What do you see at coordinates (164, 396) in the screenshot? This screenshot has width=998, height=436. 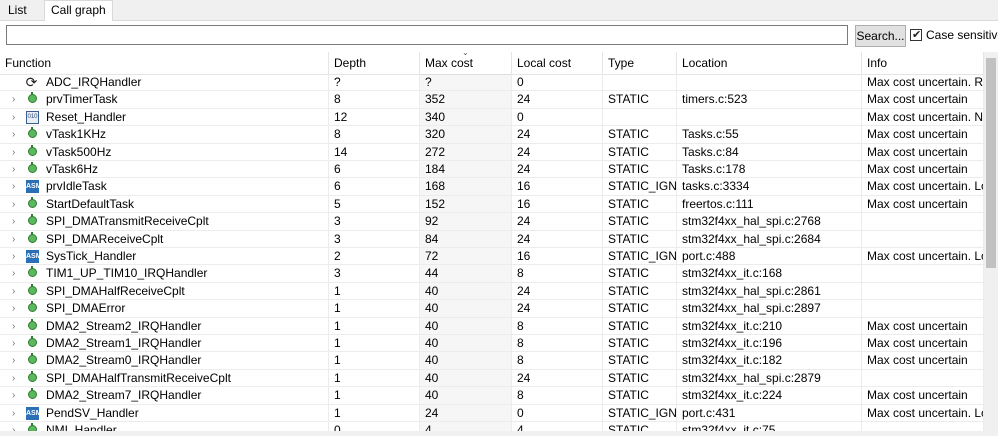 I see `function-cell: › DMA2_Stream7_IRQHandler` at bounding box center [164, 396].